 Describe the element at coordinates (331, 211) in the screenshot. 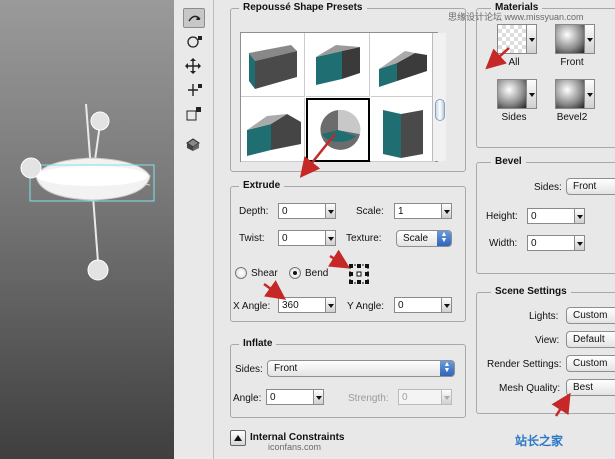

I see `depth-dropdown` at that location.